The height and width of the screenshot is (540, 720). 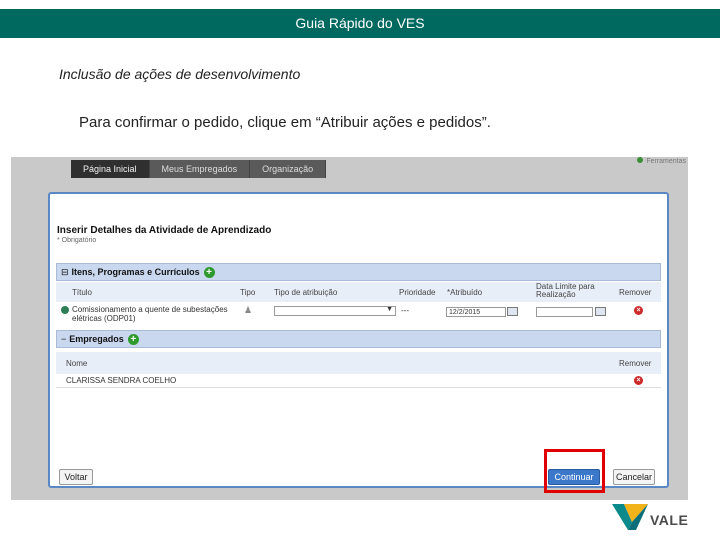 What do you see at coordinates (77, 363) in the screenshot?
I see `col-name: Nome` at bounding box center [77, 363].